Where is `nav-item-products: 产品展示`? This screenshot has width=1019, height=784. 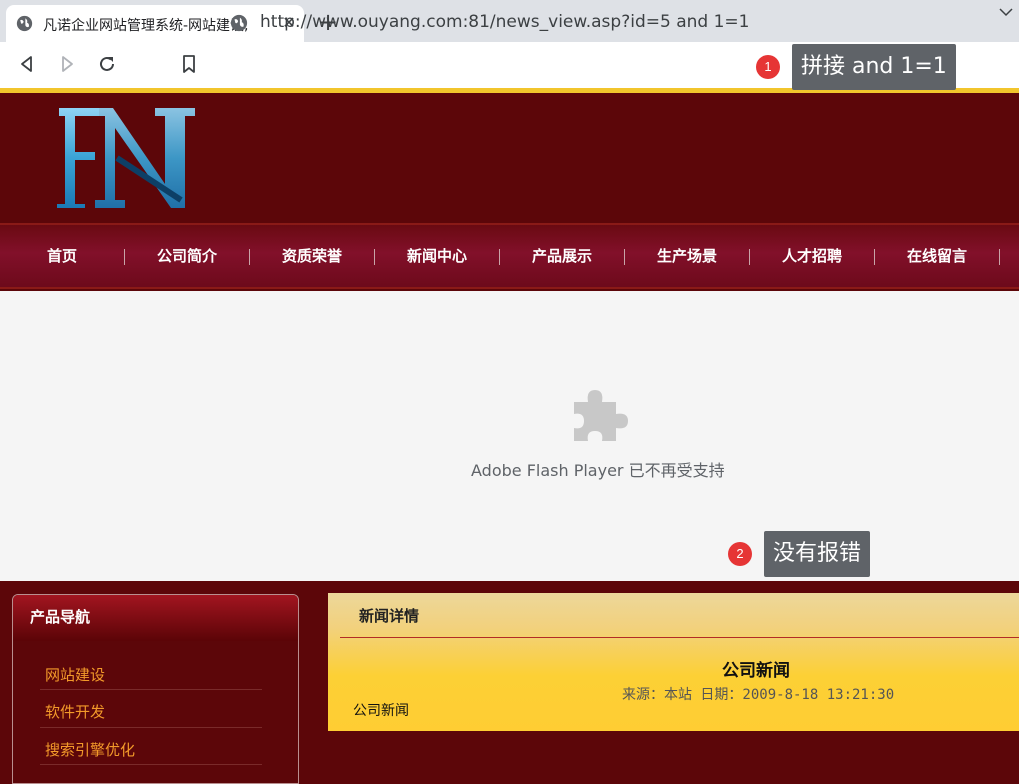 nav-item-products: 产品展示 is located at coordinates (562, 256).